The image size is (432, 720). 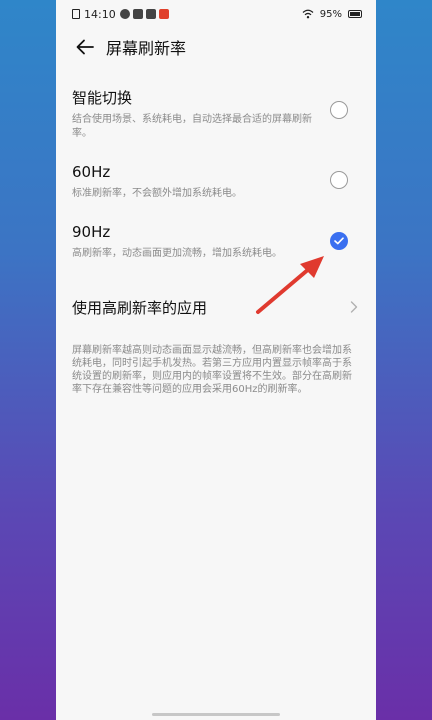 I want to click on message-notification-icon, so click(x=150, y=14).